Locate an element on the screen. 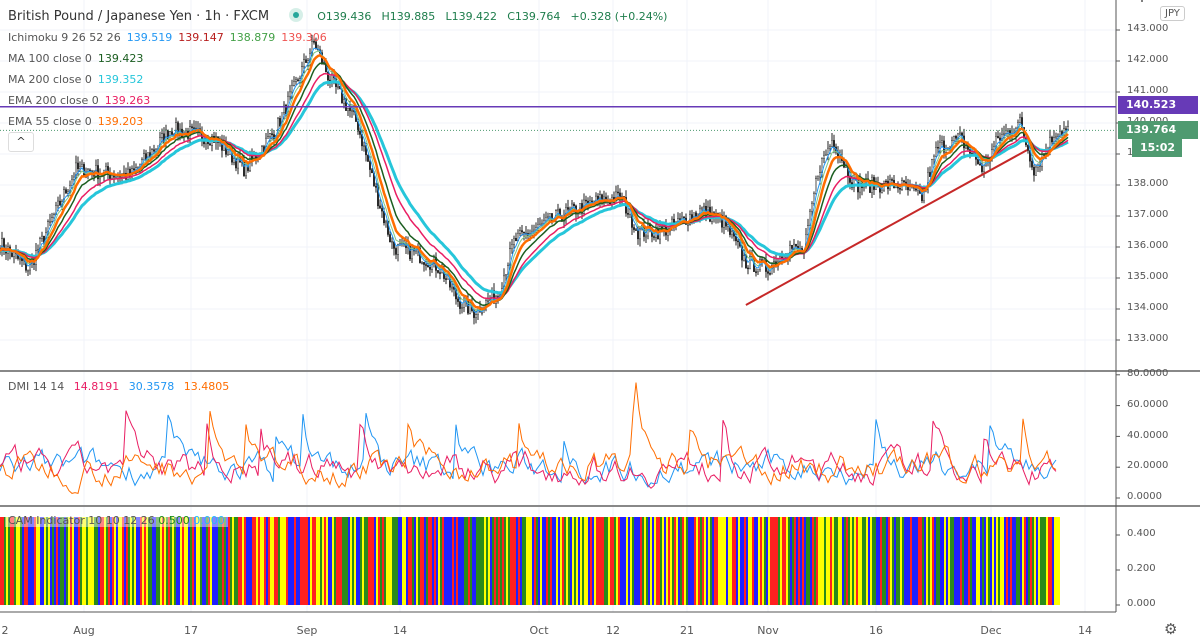  indicator-label: MA 200 close 0 is located at coordinates (50, 79).